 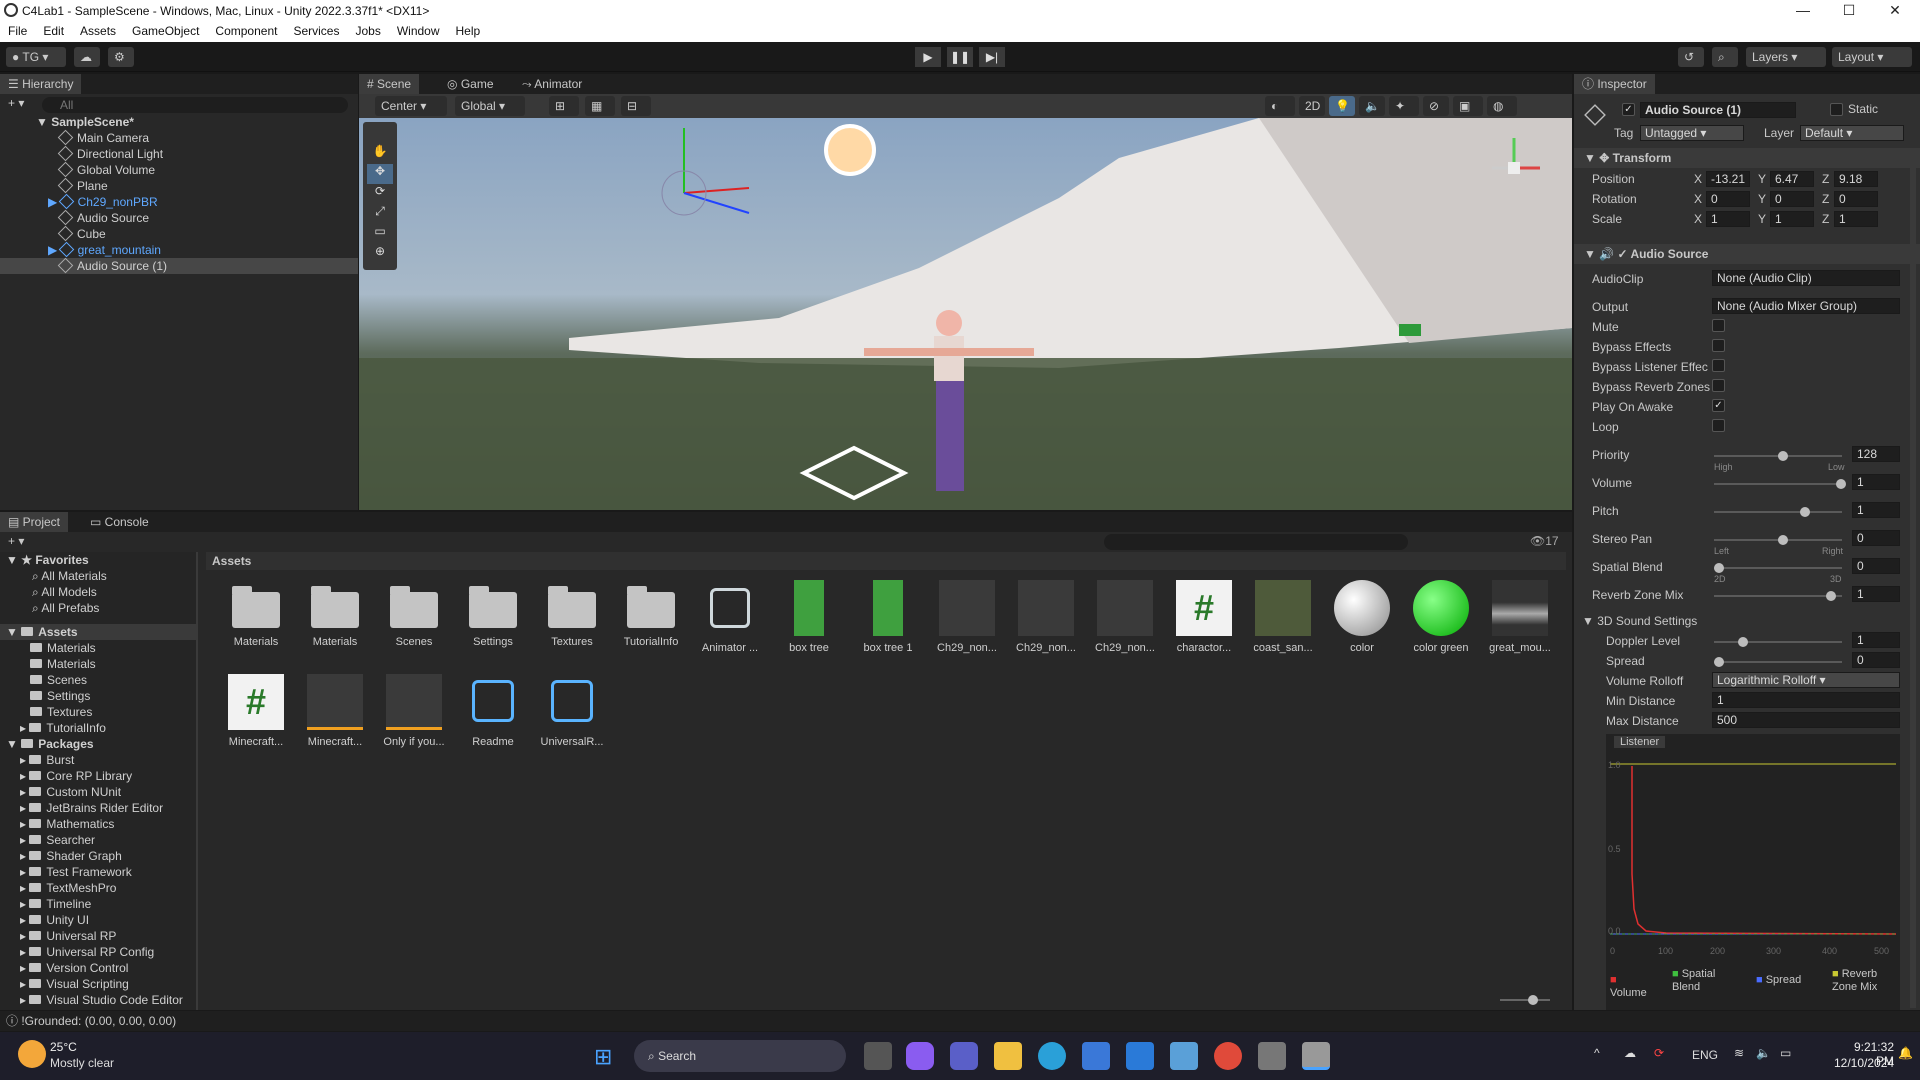 I want to click on menu-file: File, so click(x=17, y=32).